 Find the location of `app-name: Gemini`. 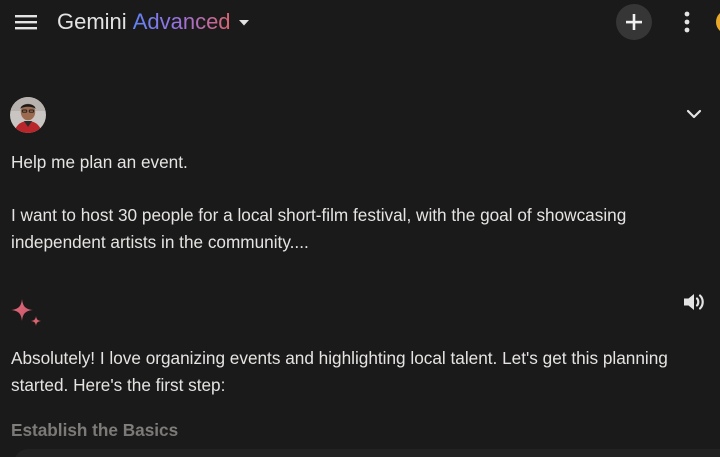

app-name: Gemini is located at coordinates (92, 21).